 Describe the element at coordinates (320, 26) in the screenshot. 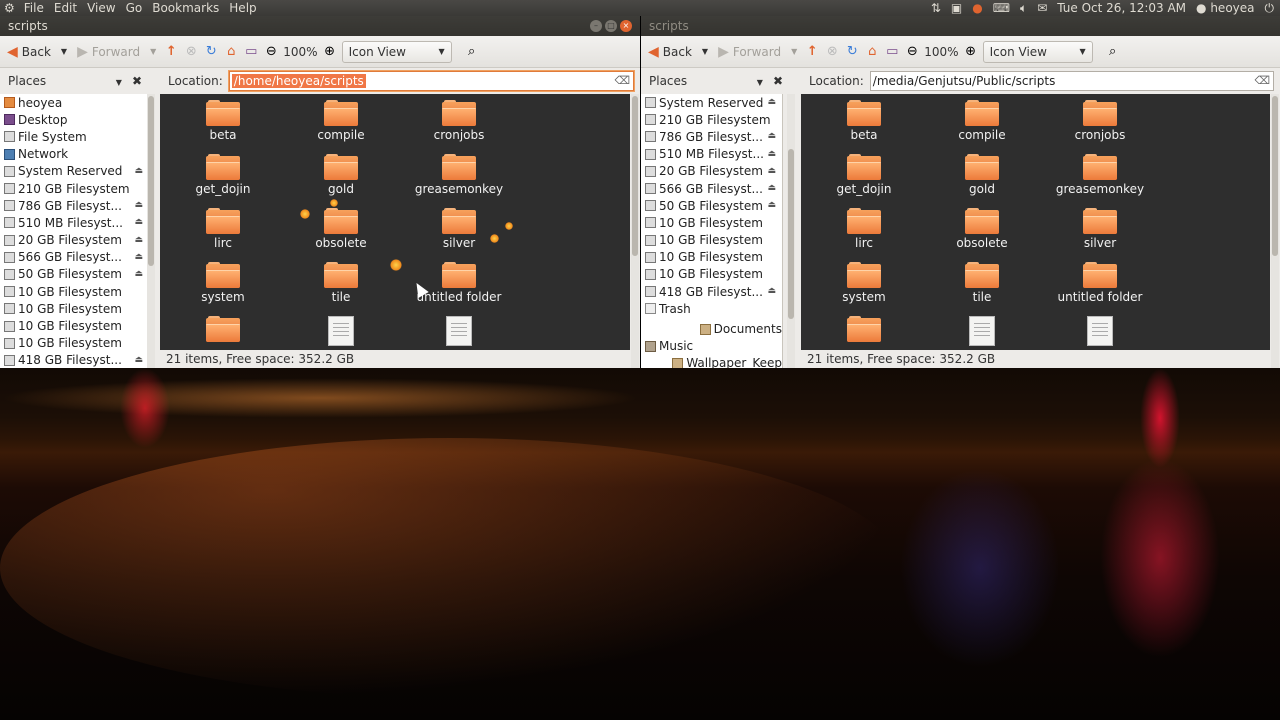

I see `window-titlebar: scripts – □ ×` at that location.